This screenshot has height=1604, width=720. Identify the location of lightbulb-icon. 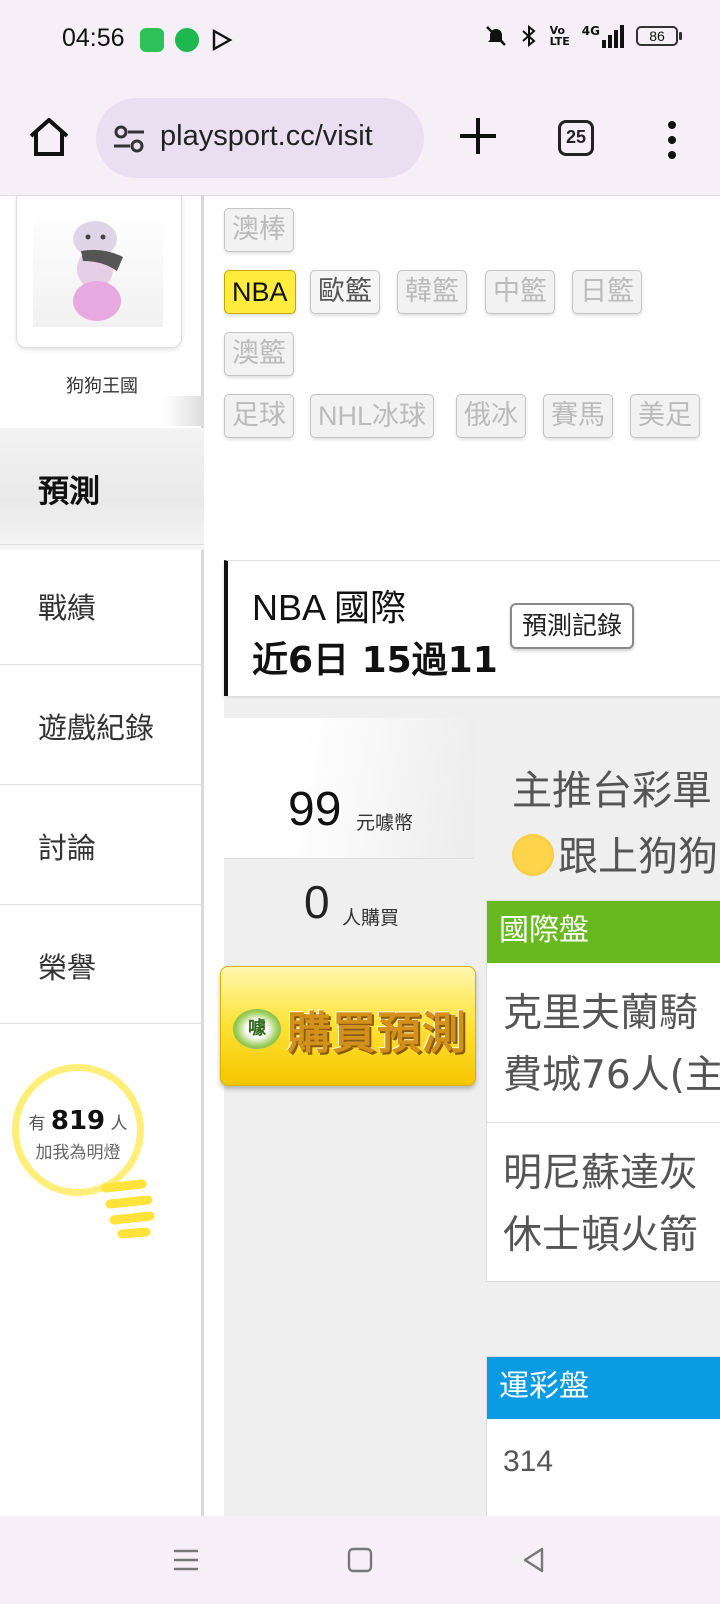
(128, 1209).